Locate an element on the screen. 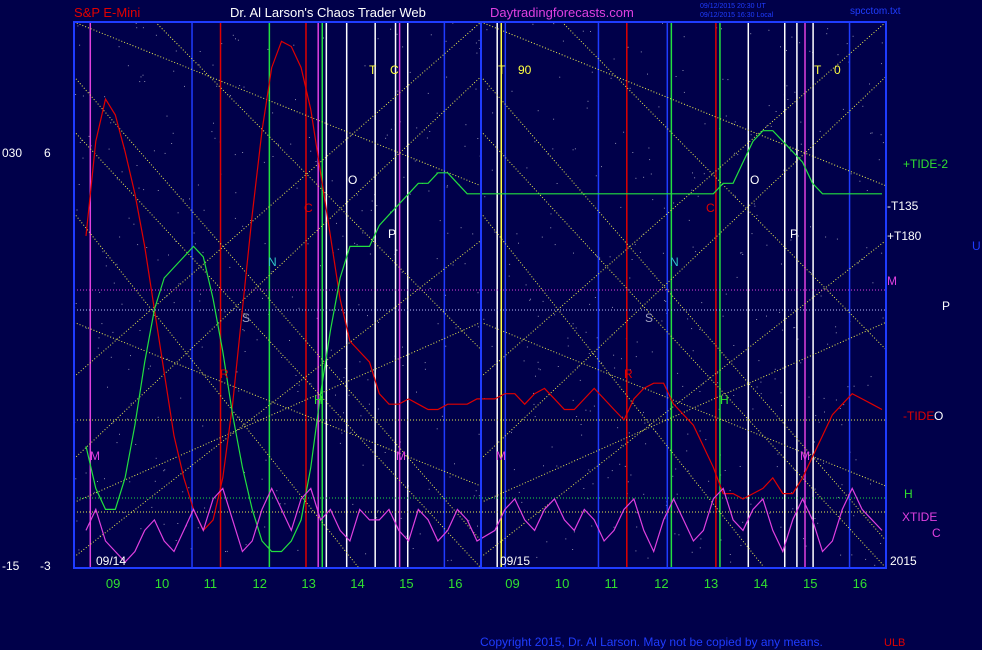 The height and width of the screenshot is (650, 982). x-tick-label: 10 is located at coordinates (162, 583).